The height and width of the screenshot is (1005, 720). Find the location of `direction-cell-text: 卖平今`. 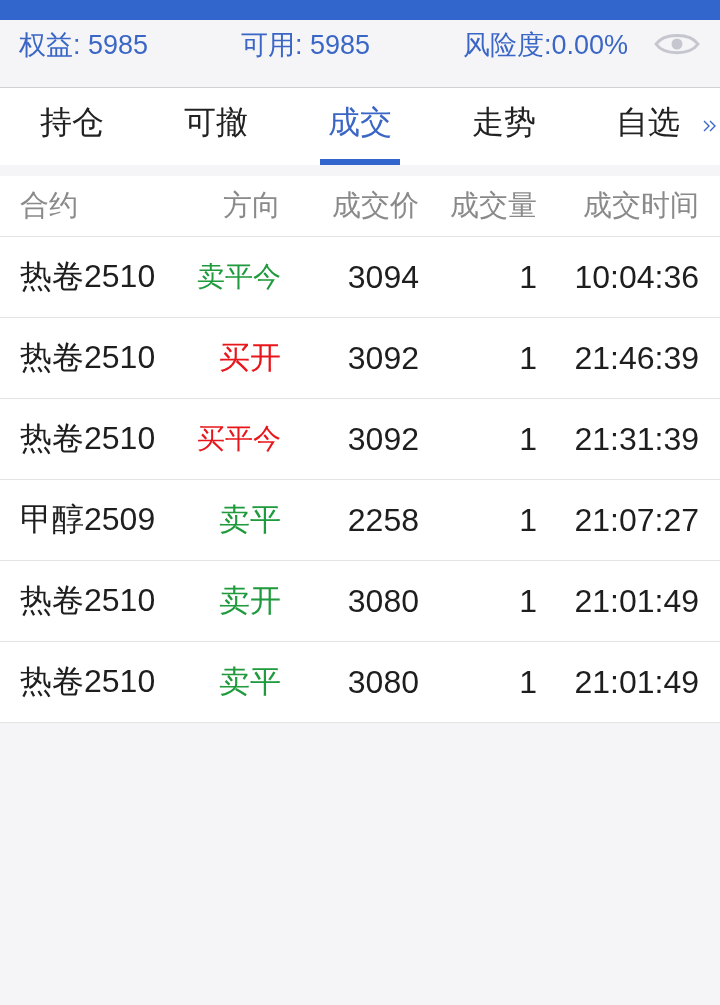

direction-cell-text: 卖平今 is located at coordinates (238, 277).